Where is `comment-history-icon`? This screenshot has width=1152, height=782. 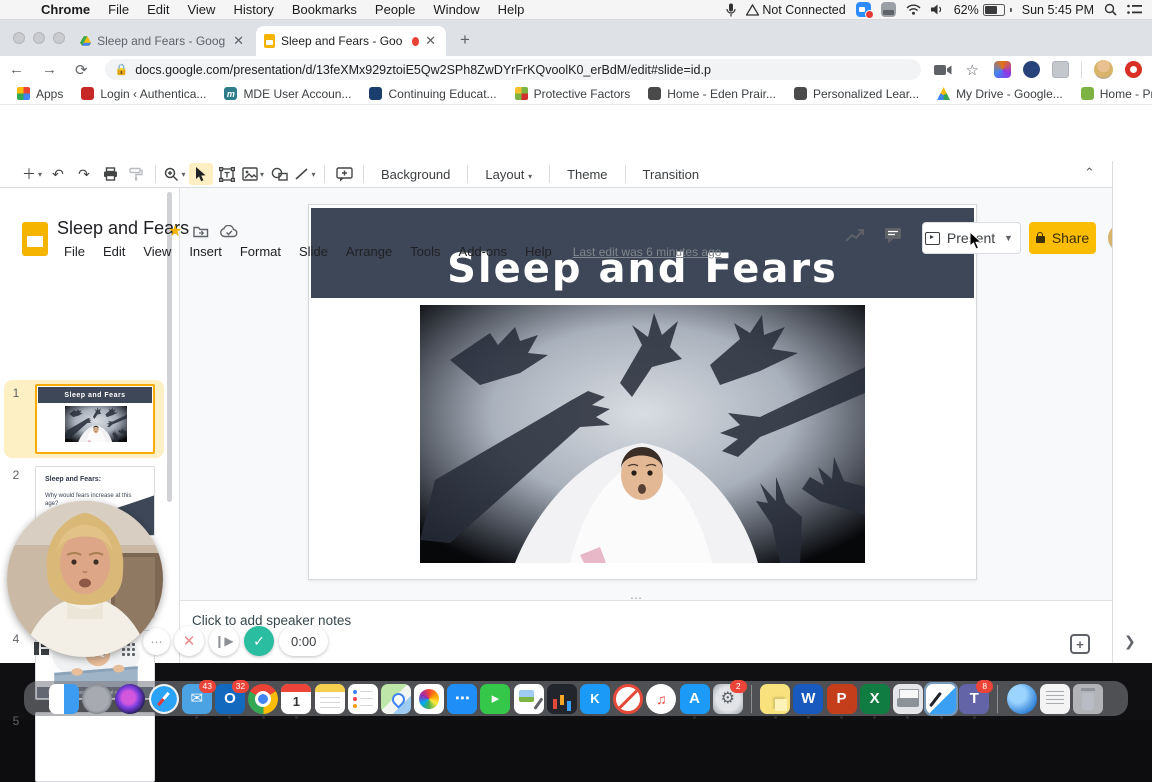 comment-history-icon is located at coordinates (894, 236).